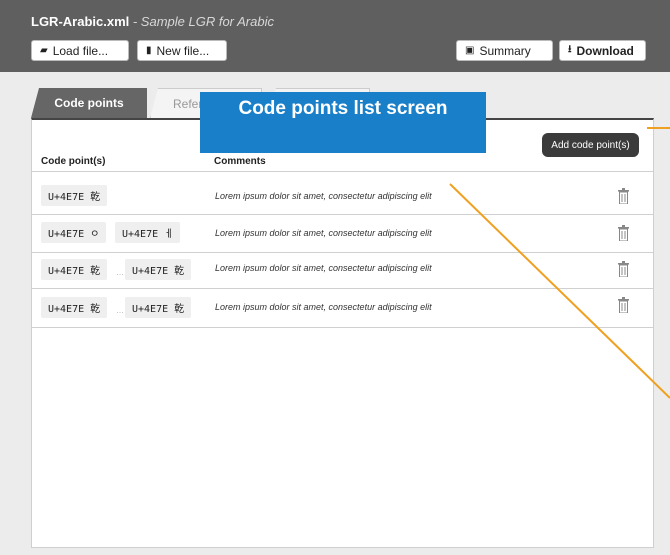 This screenshot has height=555, width=670. What do you see at coordinates (73, 161) in the screenshot?
I see `column-header-code-points: Code point(s)` at bounding box center [73, 161].